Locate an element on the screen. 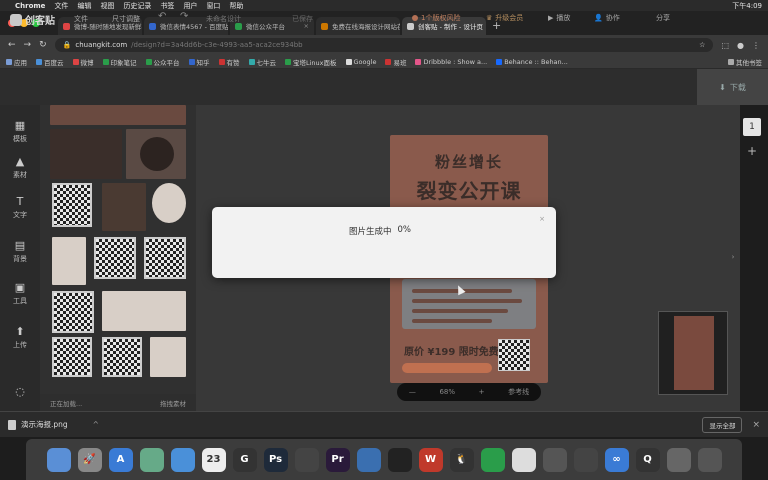  bookmark-item: 七牛云 is located at coordinates (262, 62).